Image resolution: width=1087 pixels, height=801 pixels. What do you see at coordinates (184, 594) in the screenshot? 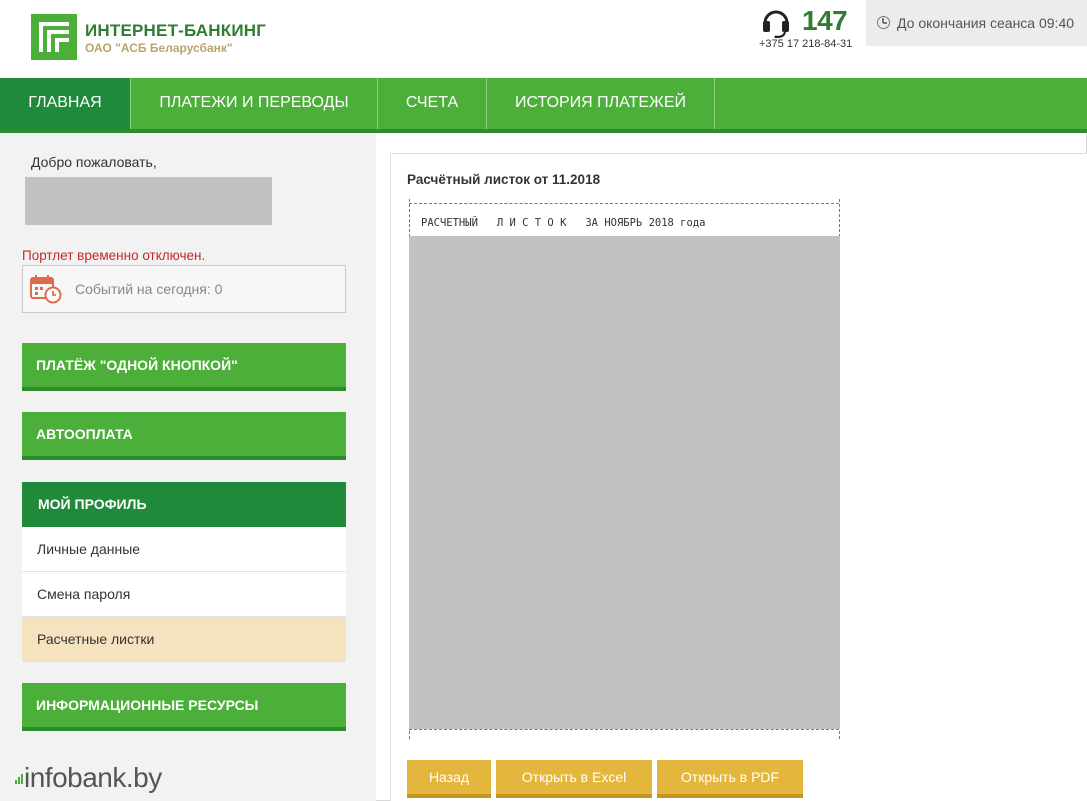
I see `profile-item-change-password: Смена пароля` at bounding box center [184, 594].